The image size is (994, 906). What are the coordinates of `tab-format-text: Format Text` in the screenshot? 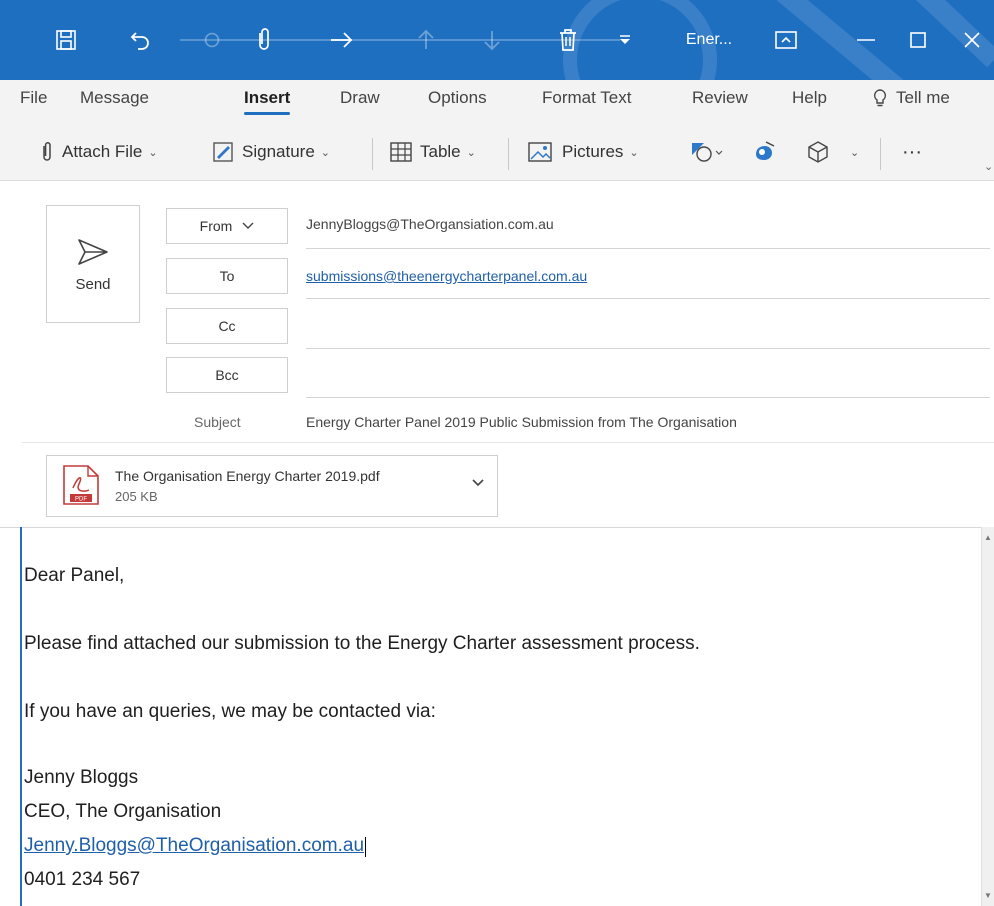 It's located at (586, 98).